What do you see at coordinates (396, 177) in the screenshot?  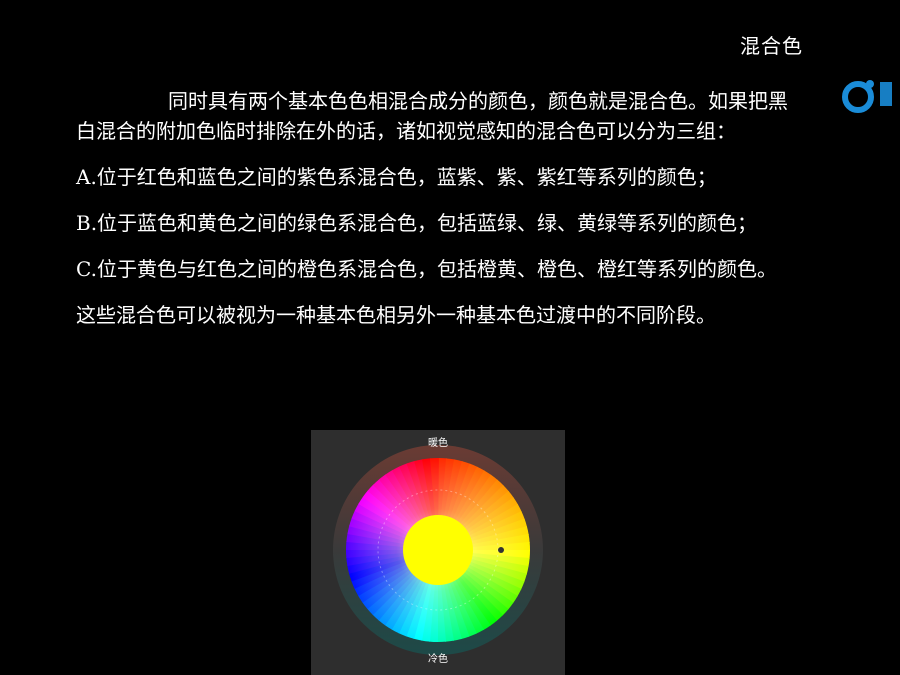 I see `item-a: A.位于红色和蓝色之间的紫色系混合色，蓝紫、紫、紫红等系列的颜色；` at bounding box center [396, 177].